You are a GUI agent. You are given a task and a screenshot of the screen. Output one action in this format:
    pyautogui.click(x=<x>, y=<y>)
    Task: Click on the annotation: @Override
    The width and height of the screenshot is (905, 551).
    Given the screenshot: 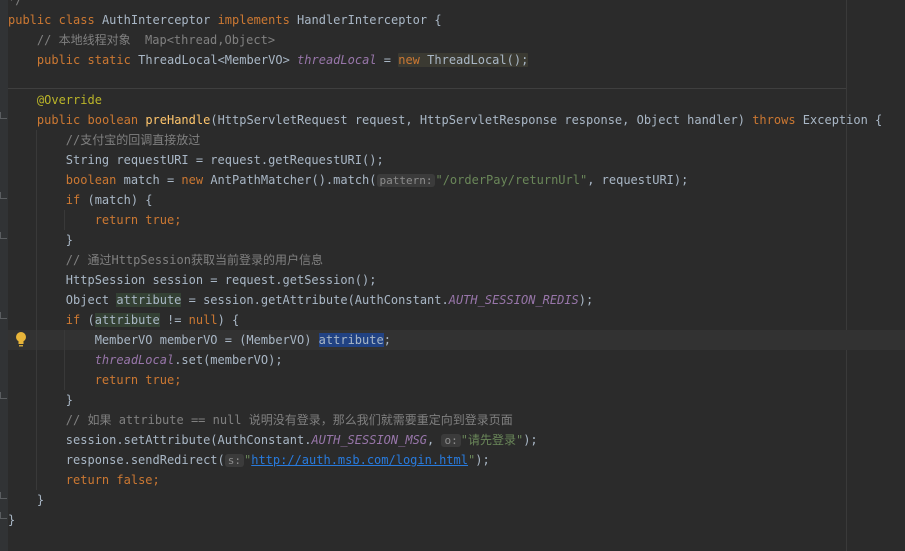 What is the action you would take?
    pyautogui.click(x=69, y=100)
    